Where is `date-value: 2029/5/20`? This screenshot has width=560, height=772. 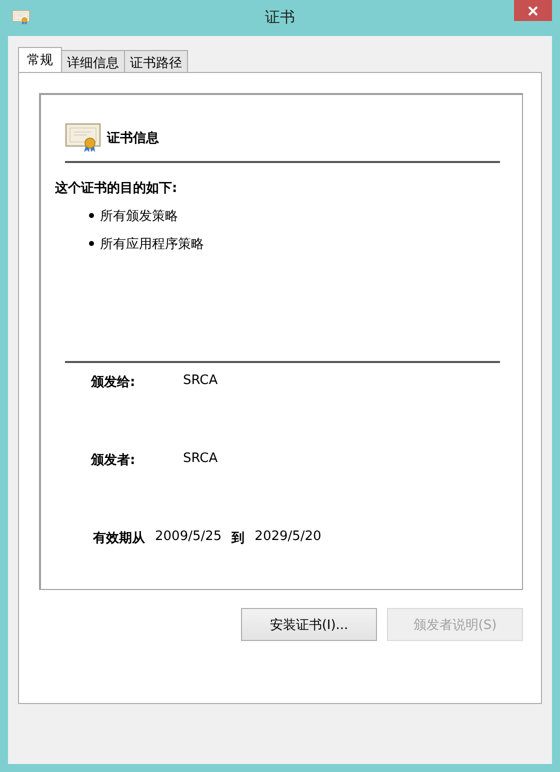 date-value: 2029/5/20 is located at coordinates (288, 537).